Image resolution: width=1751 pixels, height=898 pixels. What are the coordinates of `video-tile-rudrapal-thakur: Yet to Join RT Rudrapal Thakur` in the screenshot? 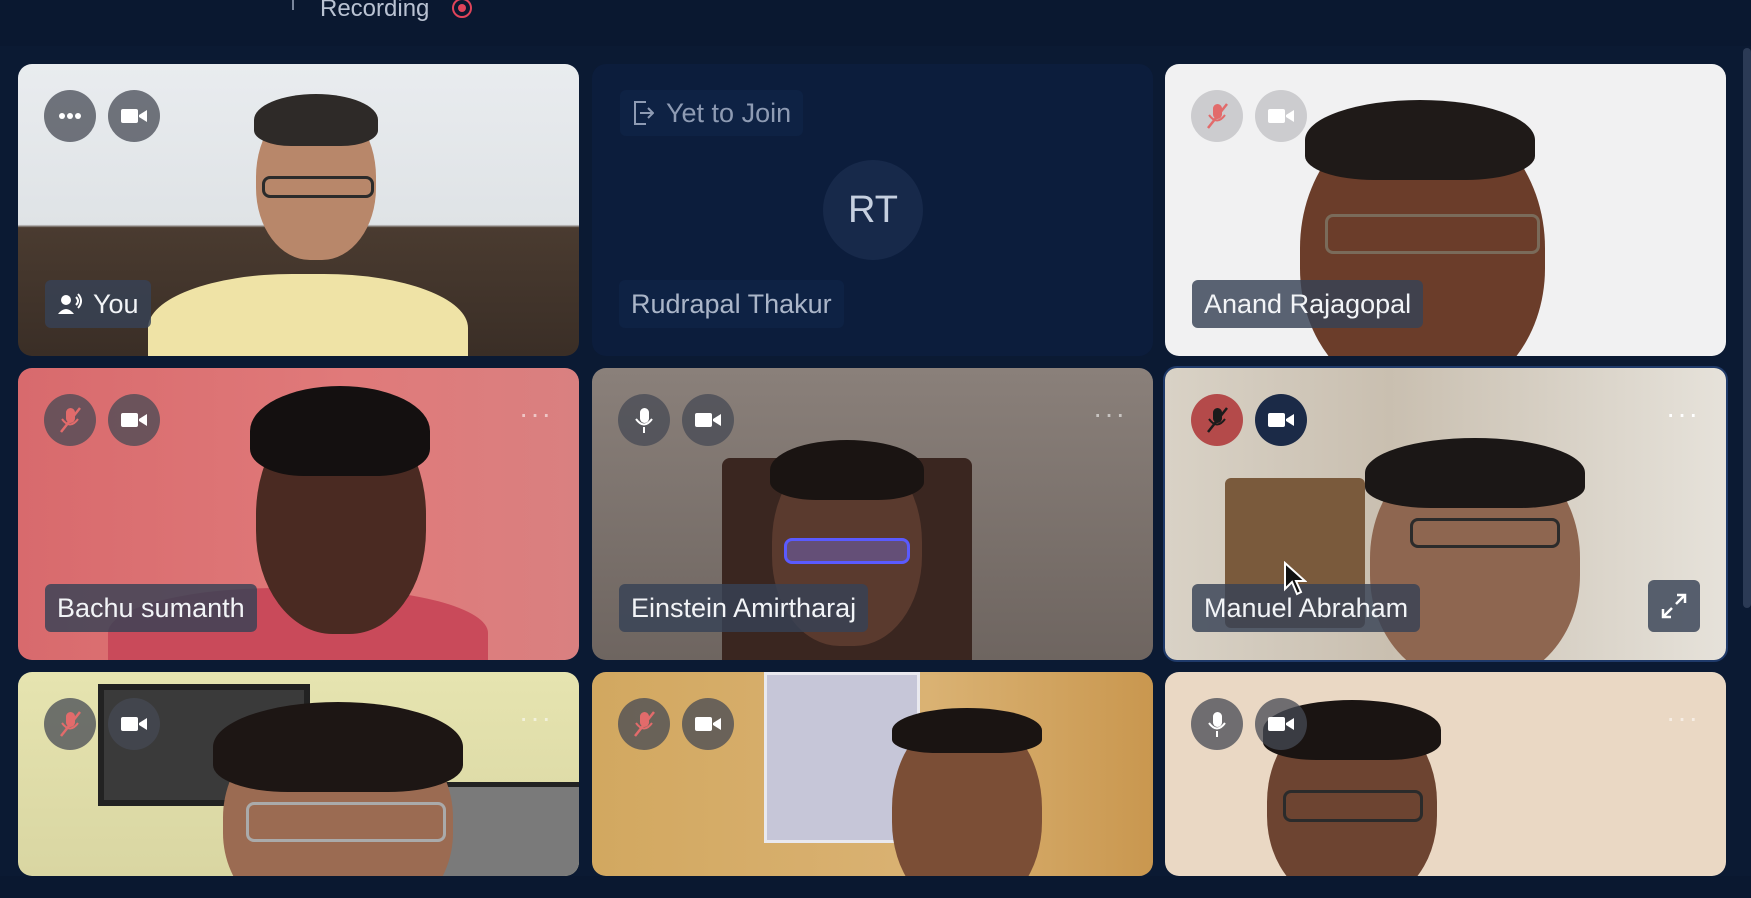 It's located at (872, 210).